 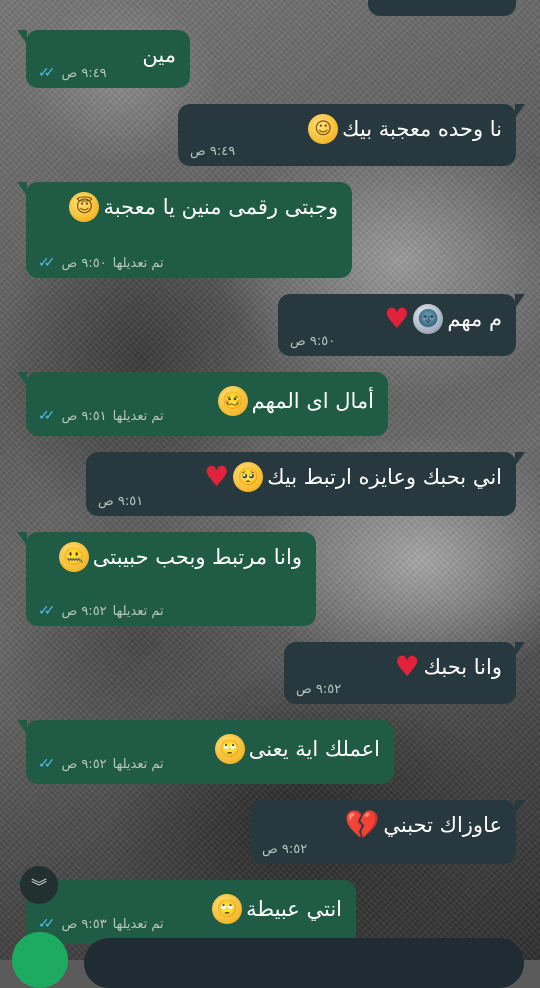 I want to click on camera-button, so click(x=40, y=960).